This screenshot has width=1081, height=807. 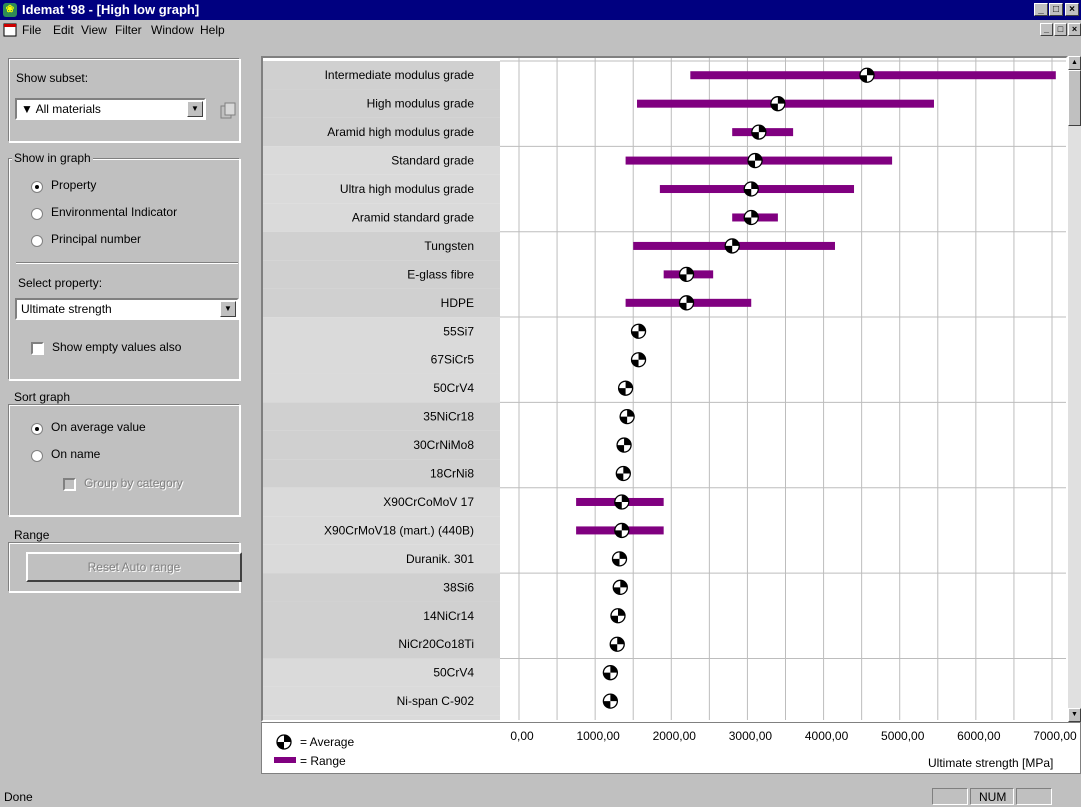 What do you see at coordinates (457, 303) in the screenshot?
I see `row-label: HDPE` at bounding box center [457, 303].